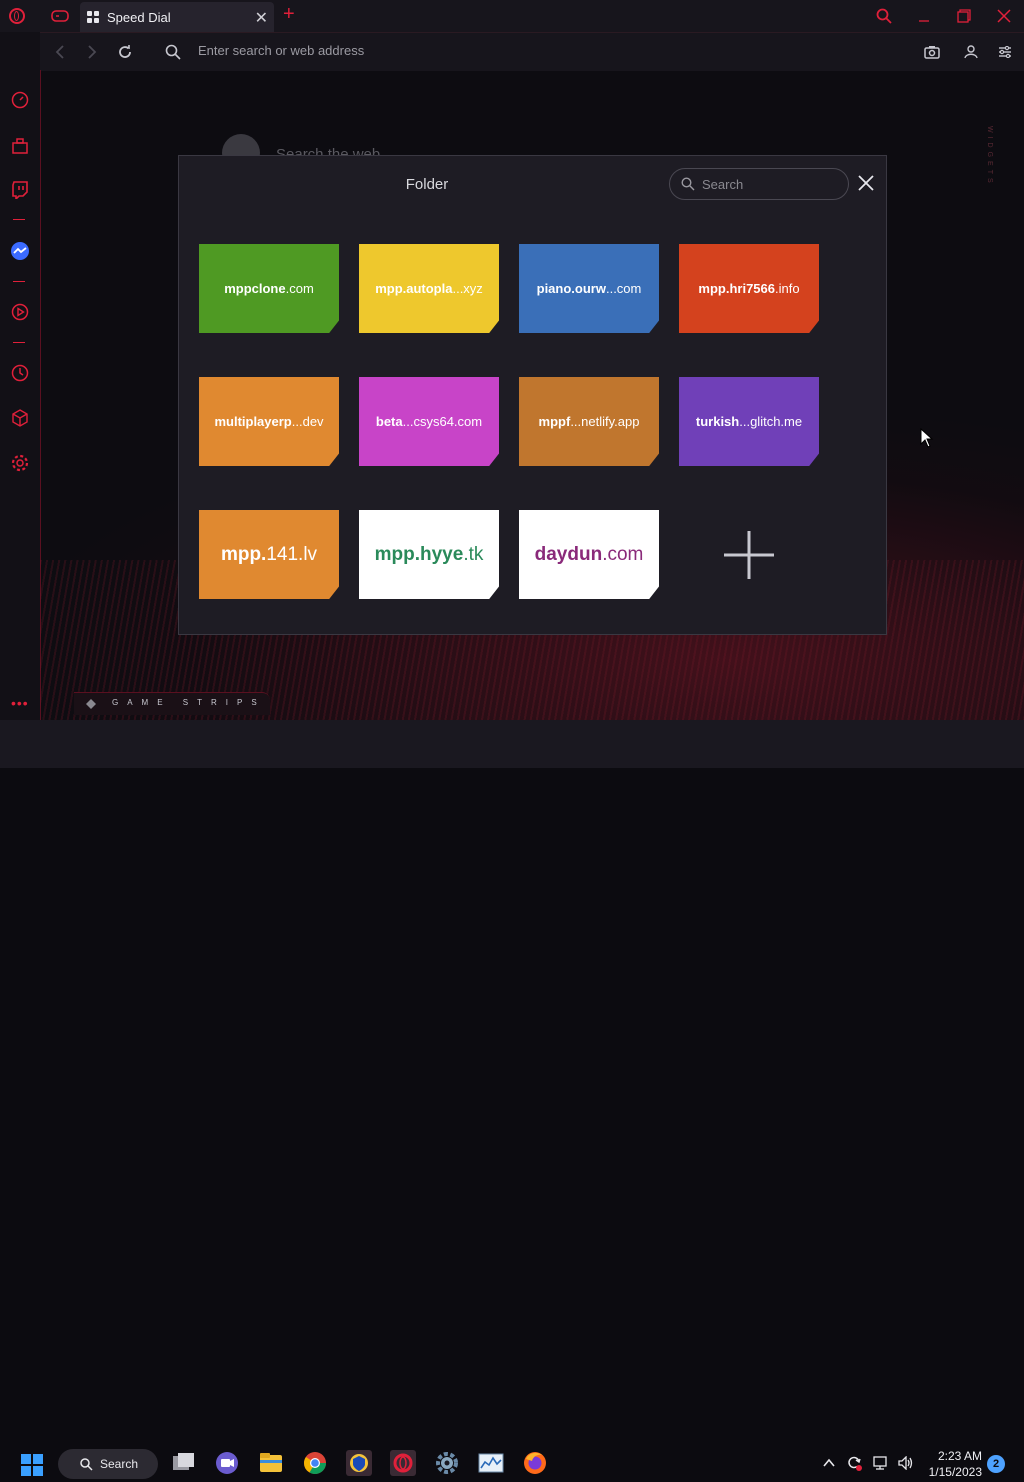  Describe the element at coordinates (955, 1472) in the screenshot. I see `clock-date: 1/15/2023` at that location.